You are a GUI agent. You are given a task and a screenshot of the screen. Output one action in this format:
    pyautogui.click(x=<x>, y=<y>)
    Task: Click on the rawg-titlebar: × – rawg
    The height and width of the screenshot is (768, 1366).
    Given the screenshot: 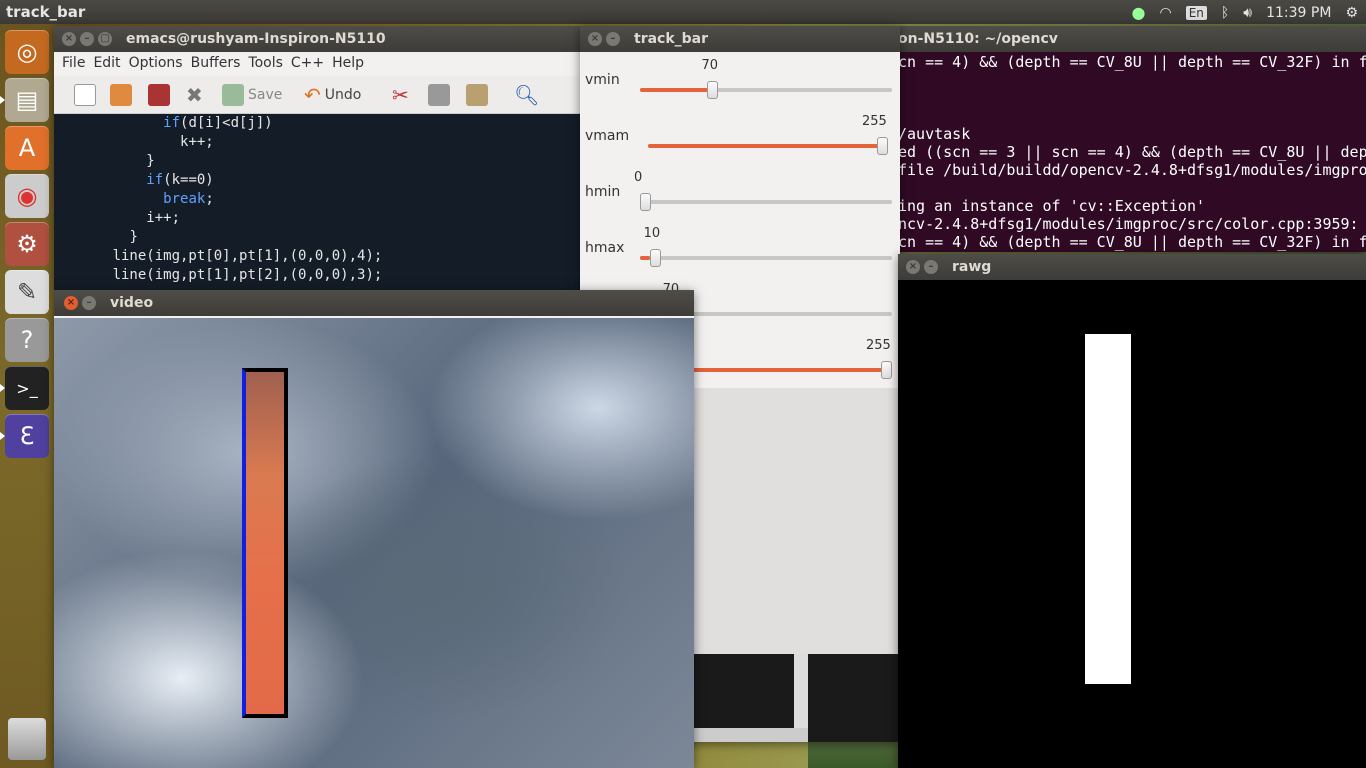 What is the action you would take?
    pyautogui.click(x=1132, y=267)
    